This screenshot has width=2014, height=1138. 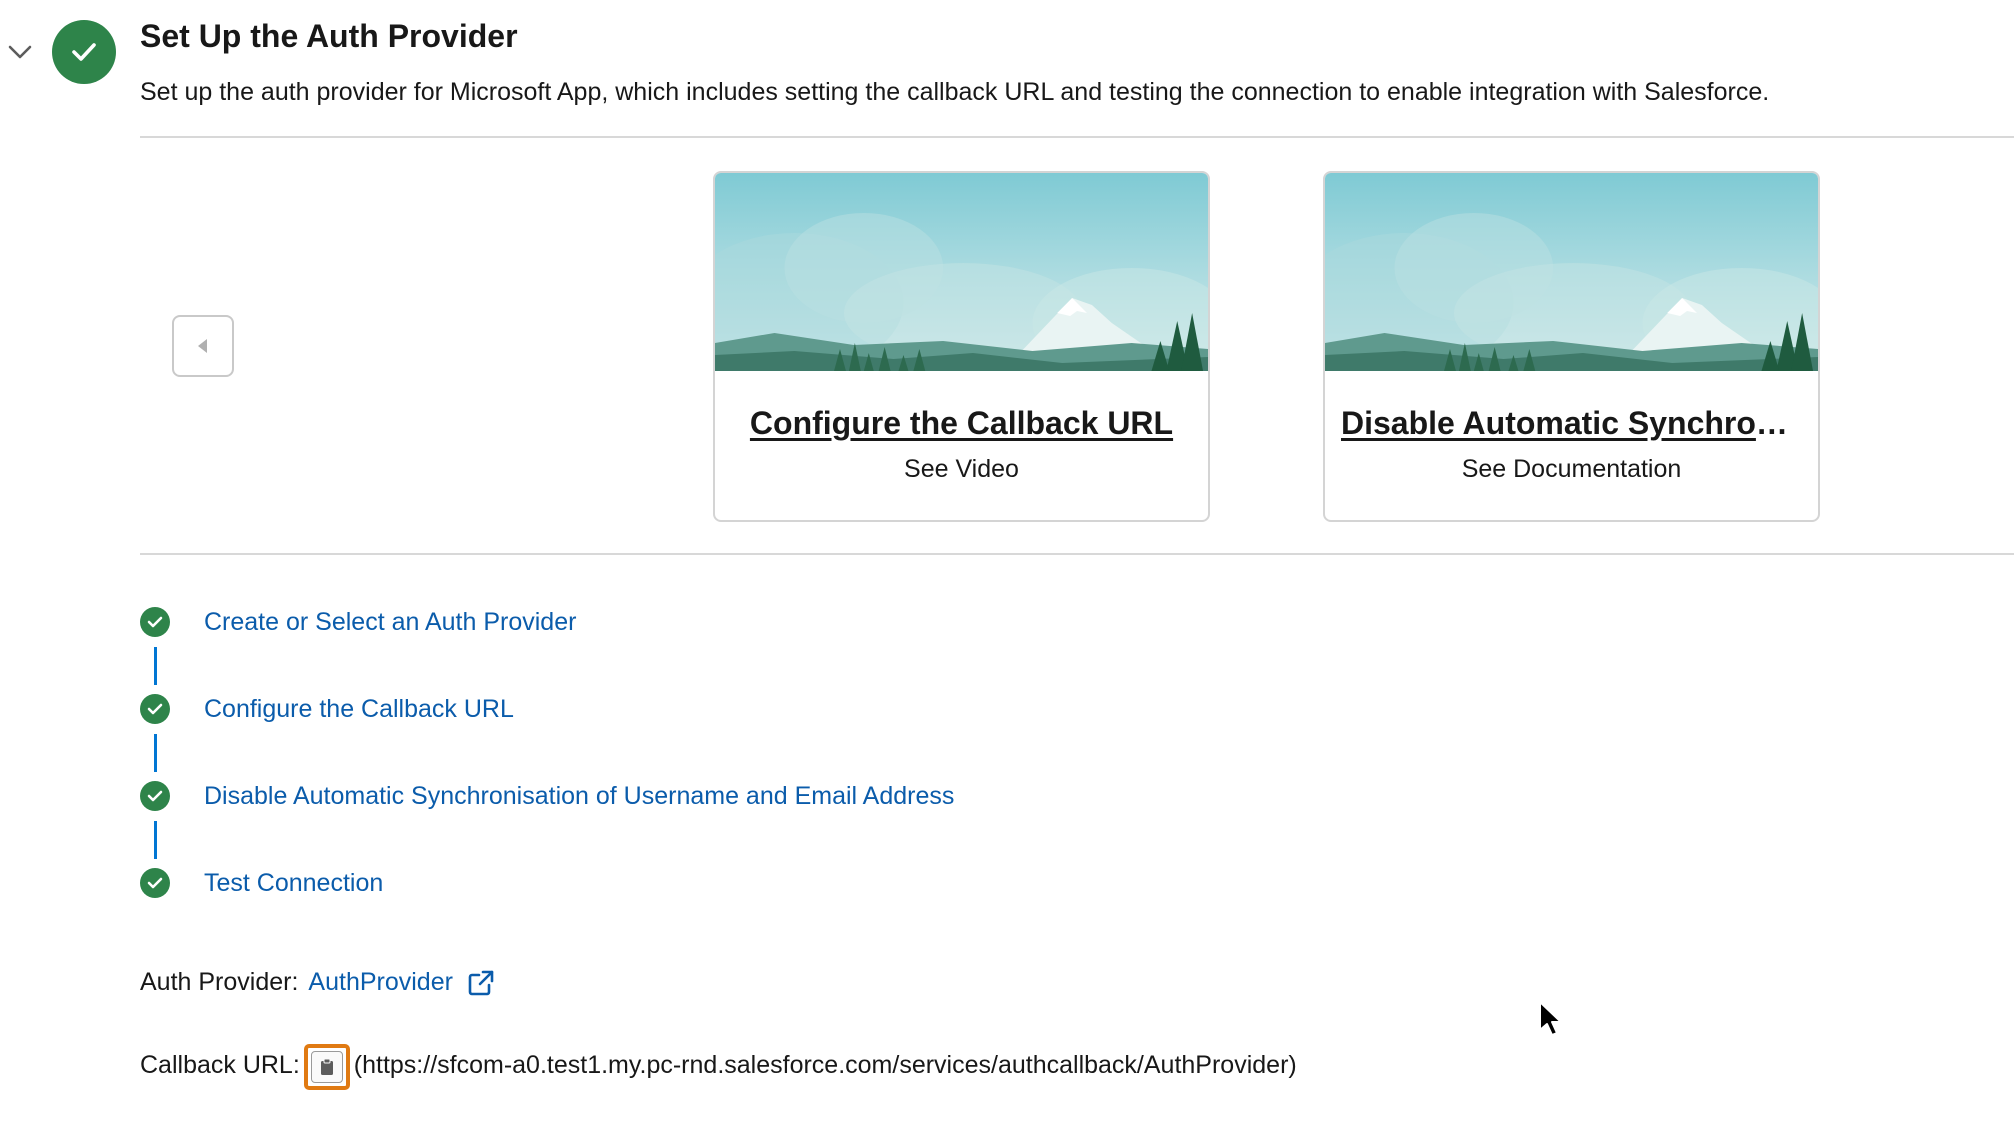 I want to click on step-link-configure-callback: Configure the Callback URL, so click(x=359, y=709).